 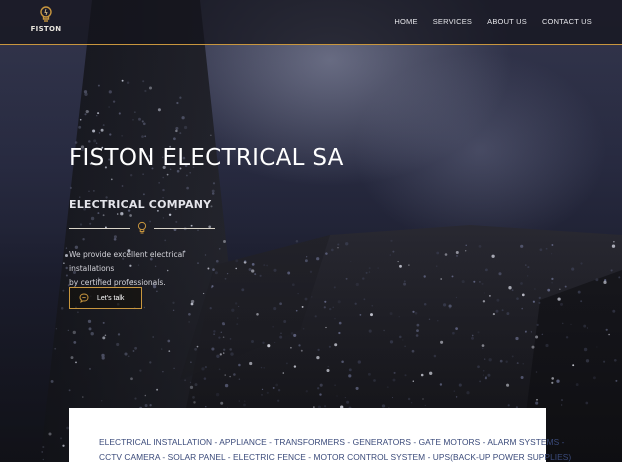 What do you see at coordinates (206, 158) in the screenshot?
I see `hero-title: FISTON ELECTRICAL SA` at bounding box center [206, 158].